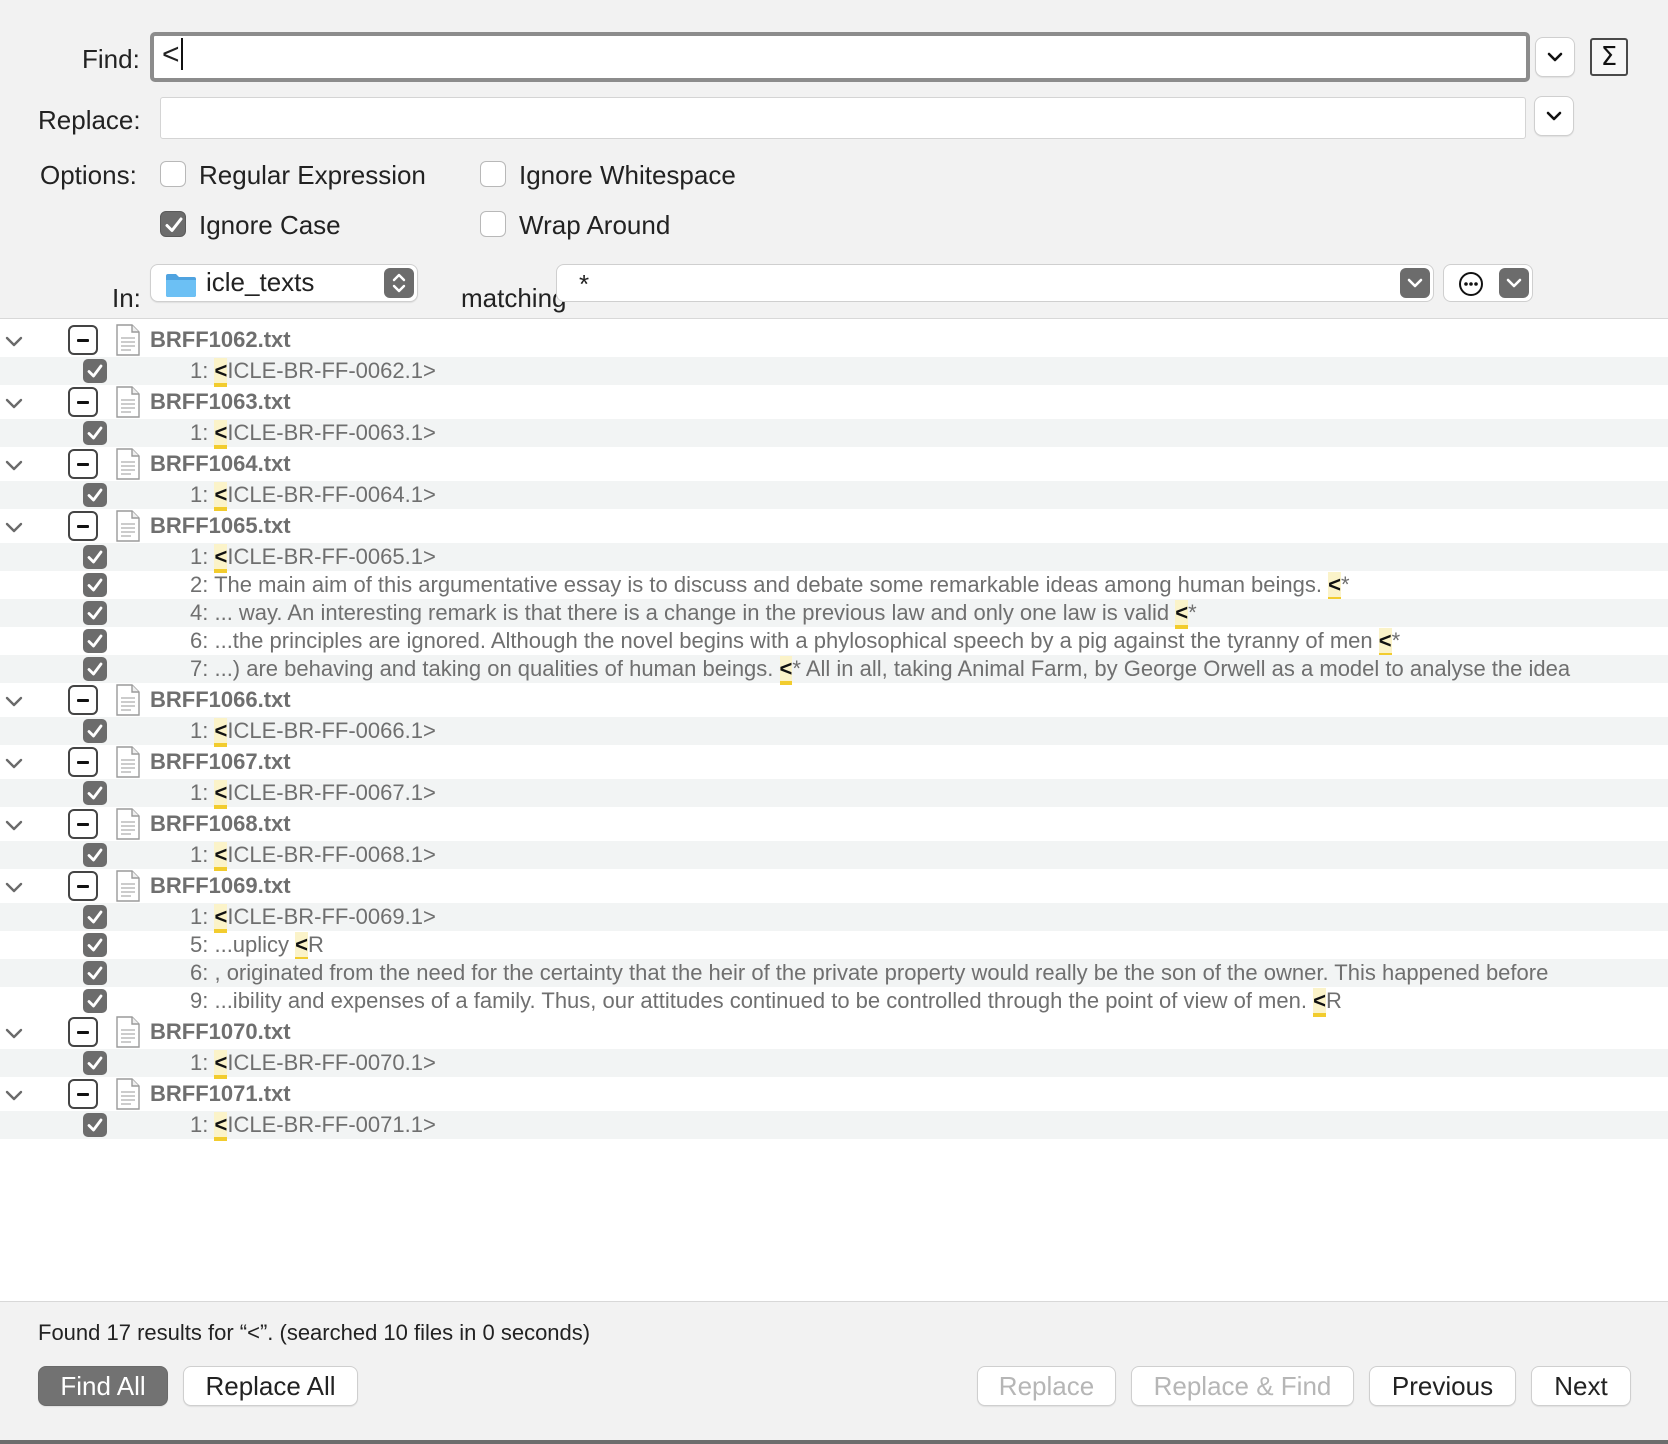 The width and height of the screenshot is (1668, 1444). Describe the element at coordinates (834, 946) in the screenshot. I see `match-row: 5: ...uplicy <R` at that location.